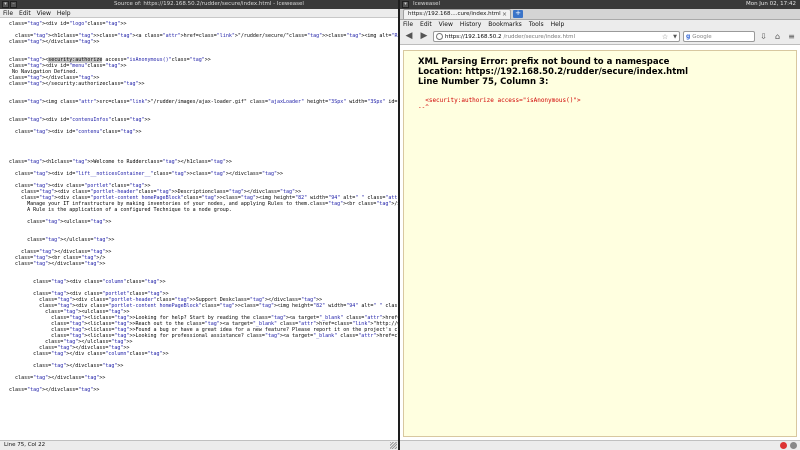 Image resolution: width=800 pixels, height=450 pixels. What do you see at coordinates (783, 445) in the screenshot?
I see `addon-icon` at bounding box center [783, 445].